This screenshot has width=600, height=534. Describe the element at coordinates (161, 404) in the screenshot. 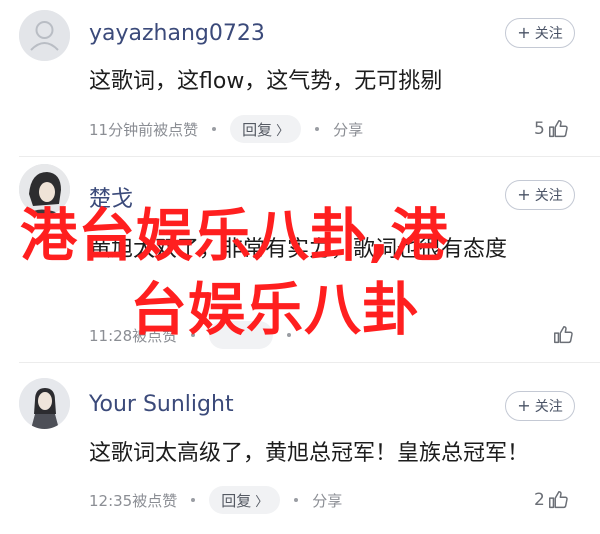

I see `username: Your Sunlight` at that location.